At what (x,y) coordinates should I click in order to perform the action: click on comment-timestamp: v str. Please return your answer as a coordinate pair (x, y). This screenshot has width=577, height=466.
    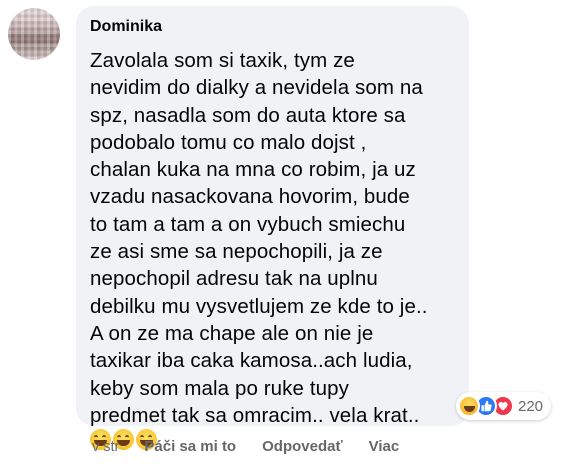
    Looking at the image, I should click on (105, 447).